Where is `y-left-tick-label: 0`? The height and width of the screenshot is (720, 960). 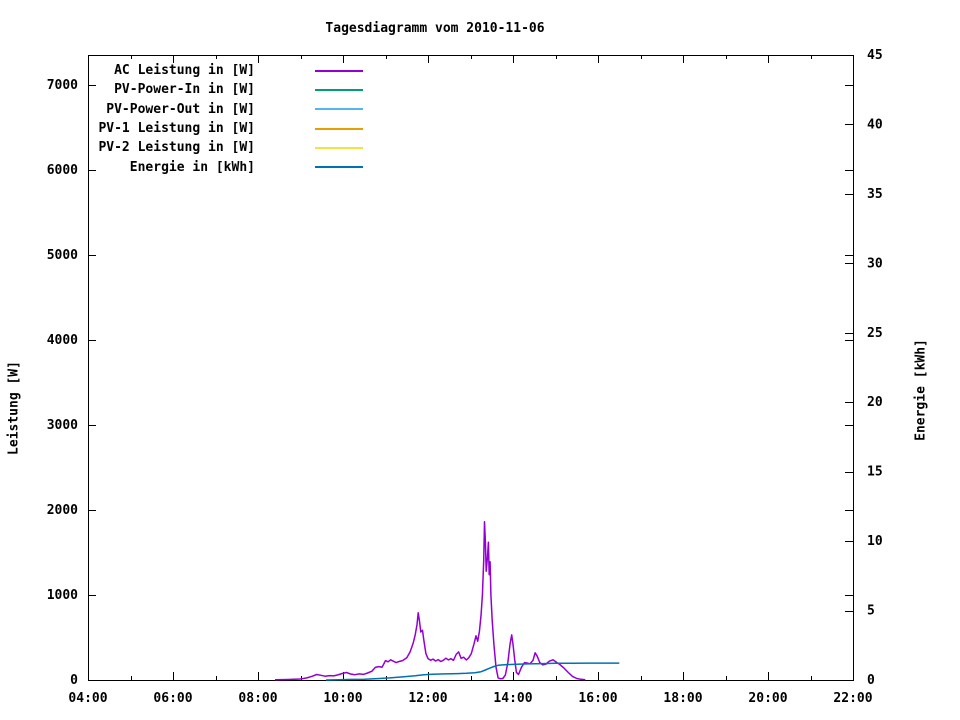 y-left-tick-label: 0 is located at coordinates (74, 680).